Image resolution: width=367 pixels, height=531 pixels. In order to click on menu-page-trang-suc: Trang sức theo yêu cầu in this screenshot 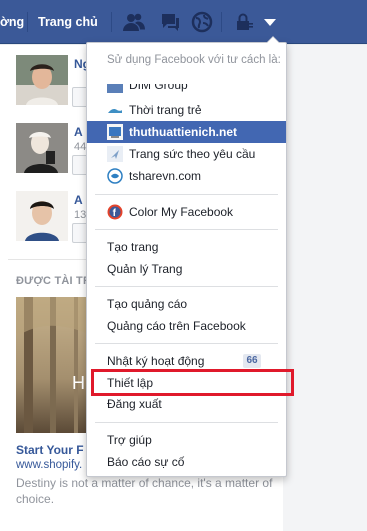, I will do `click(186, 154)`.